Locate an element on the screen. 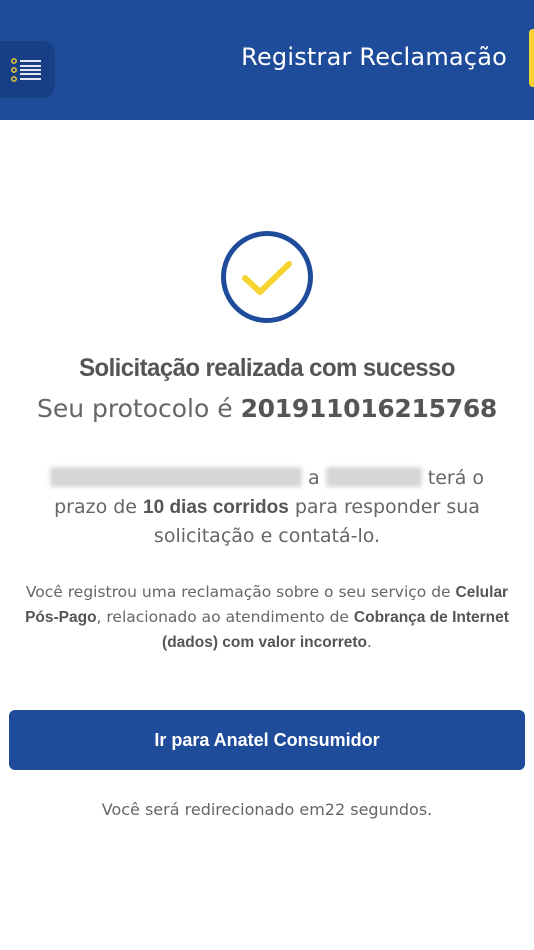 This screenshot has width=534, height=950. summary-text-3: . is located at coordinates (369, 642).